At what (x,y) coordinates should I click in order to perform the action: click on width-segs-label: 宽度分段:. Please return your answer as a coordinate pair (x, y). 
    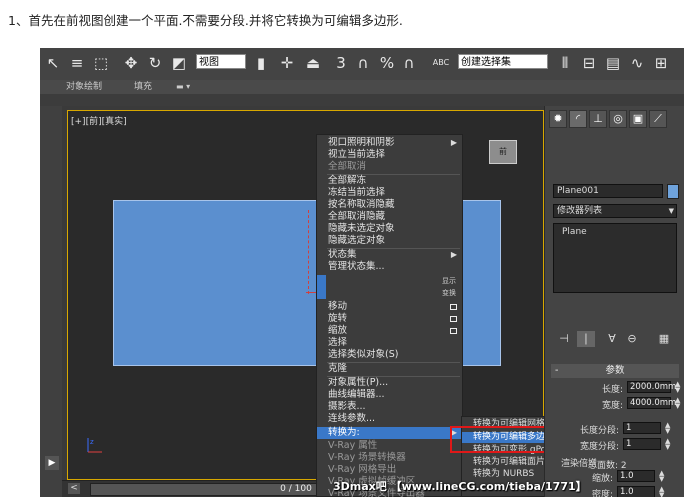
    Looking at the image, I should click on (599, 447).